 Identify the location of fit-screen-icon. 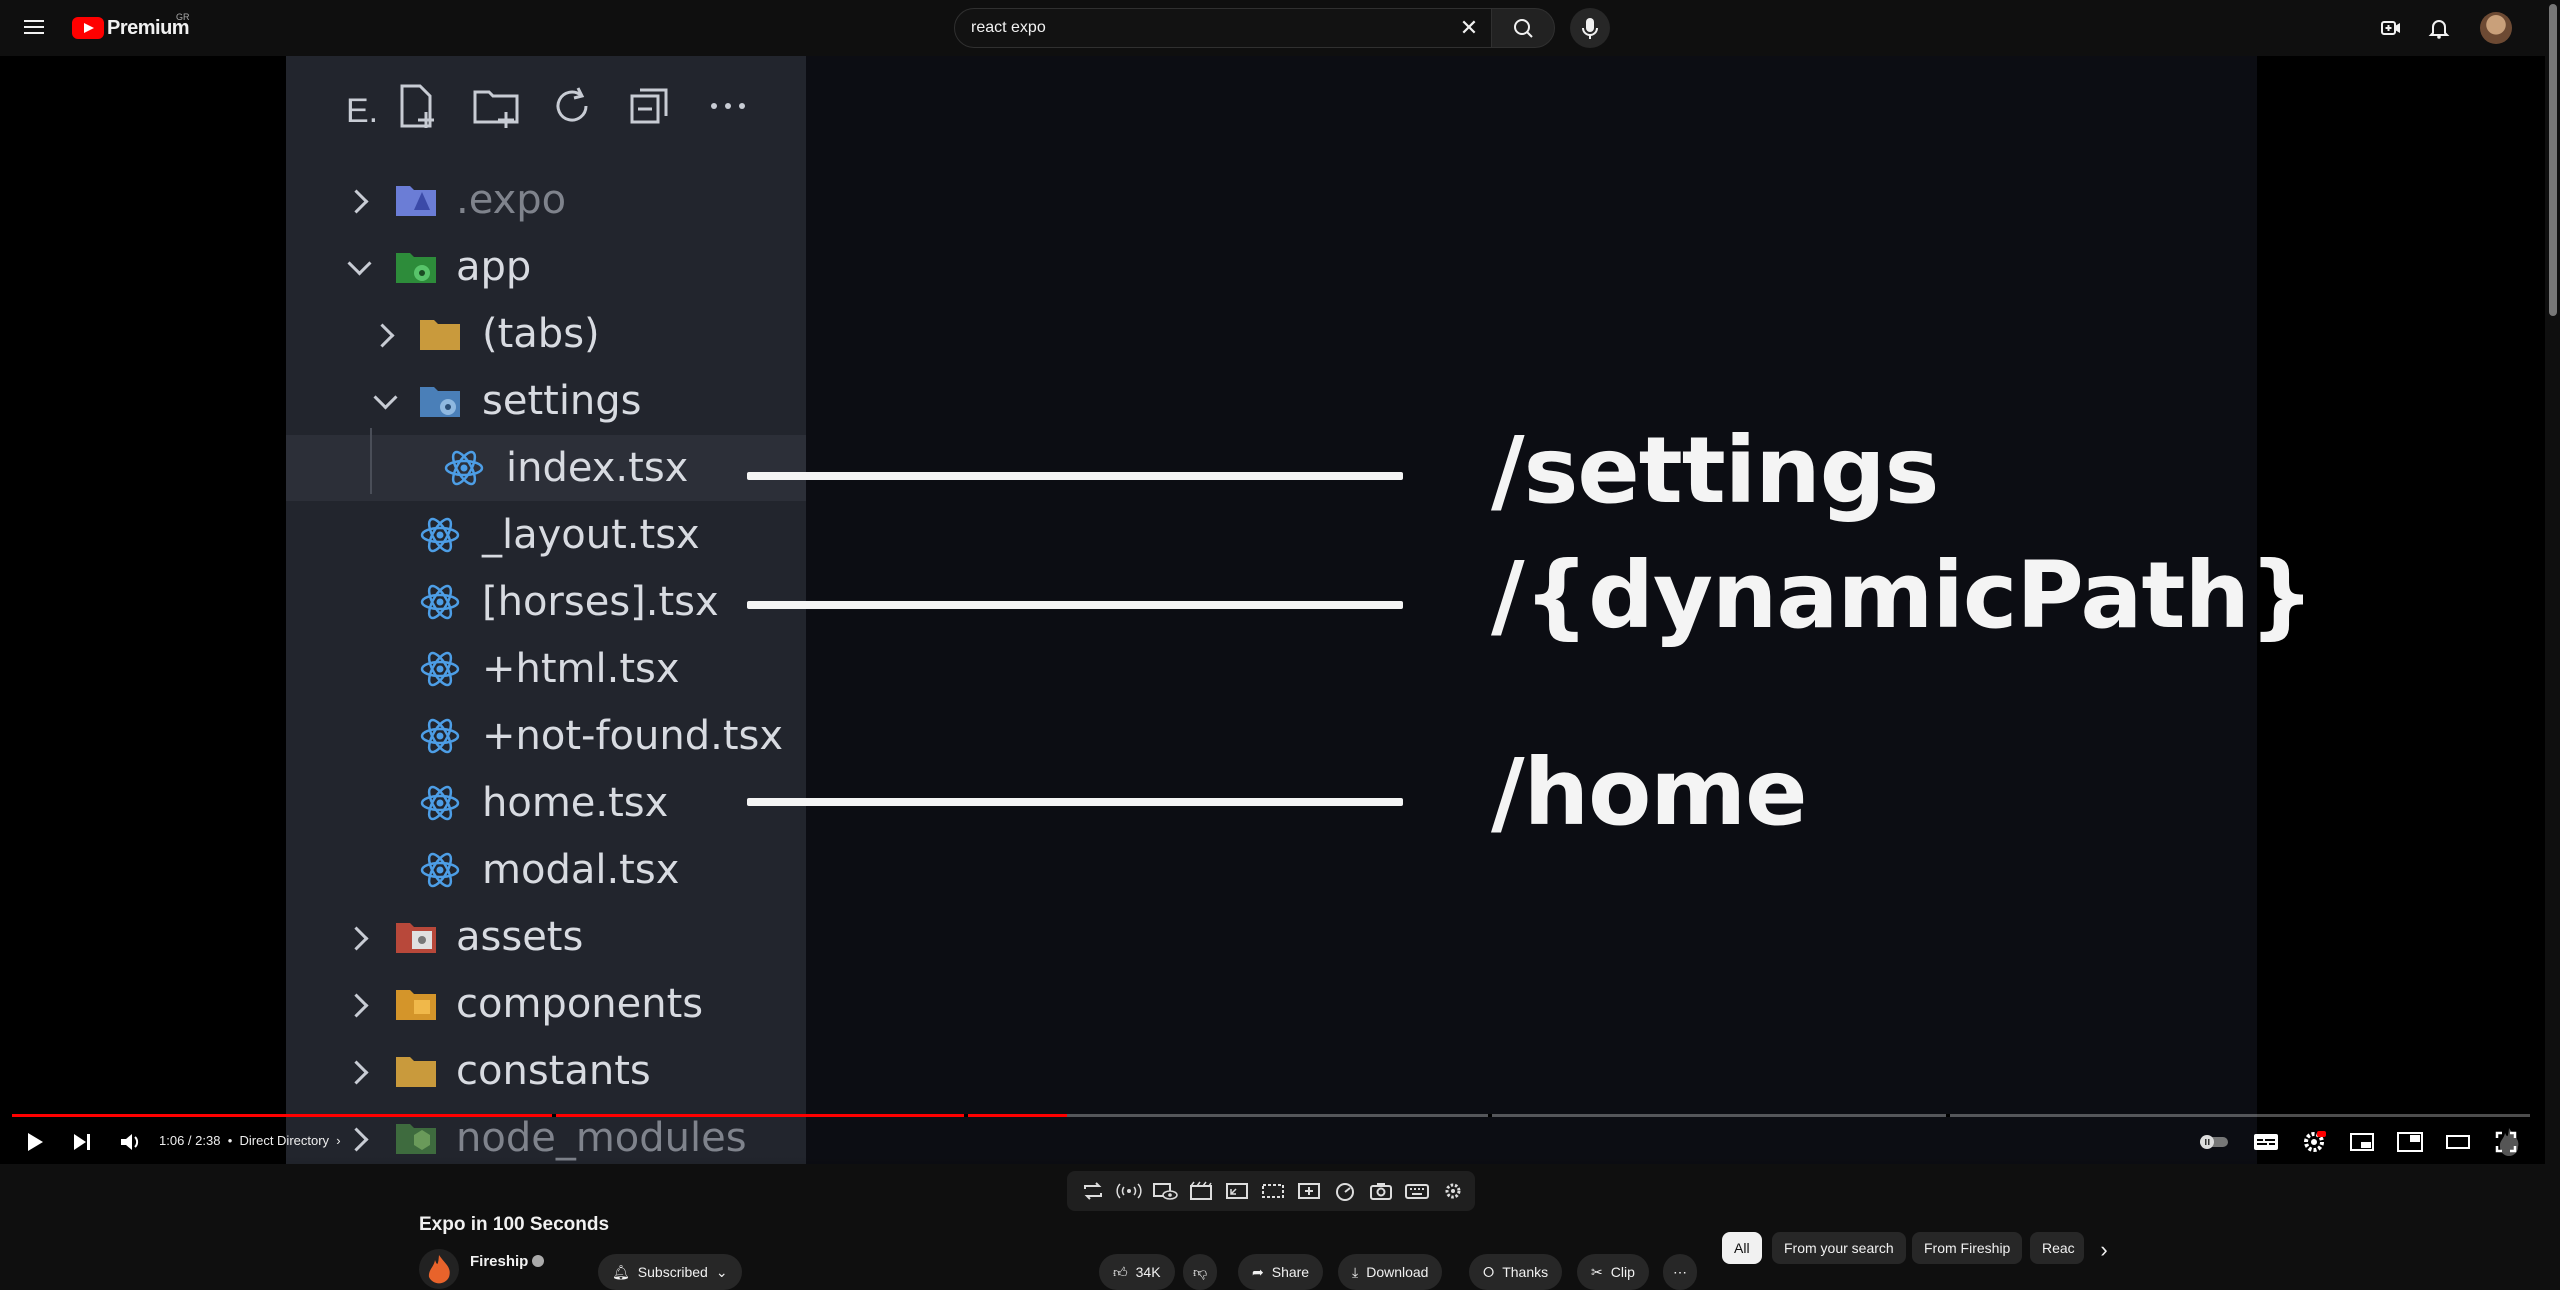
(1273, 1191).